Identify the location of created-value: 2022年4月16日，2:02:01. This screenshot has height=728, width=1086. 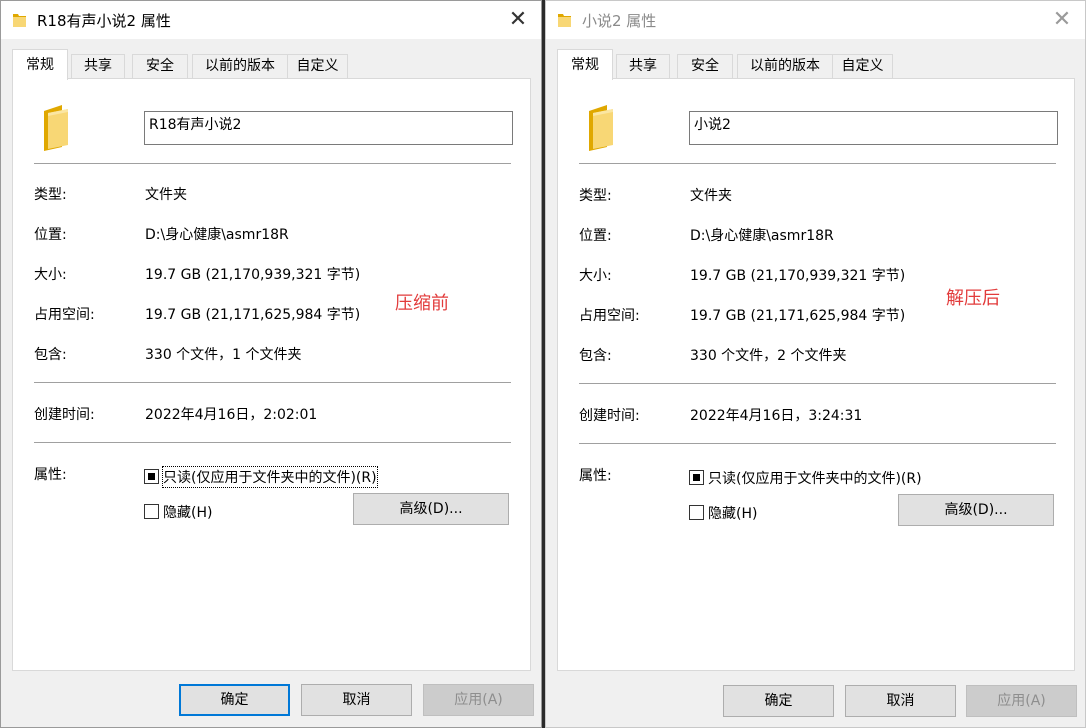
(231, 415).